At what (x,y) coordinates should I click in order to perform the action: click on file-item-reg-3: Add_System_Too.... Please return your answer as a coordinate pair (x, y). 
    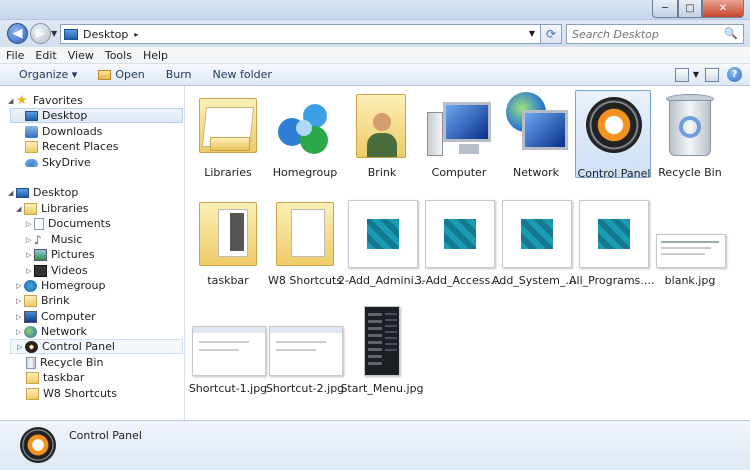
    Looking at the image, I should click on (536, 242).